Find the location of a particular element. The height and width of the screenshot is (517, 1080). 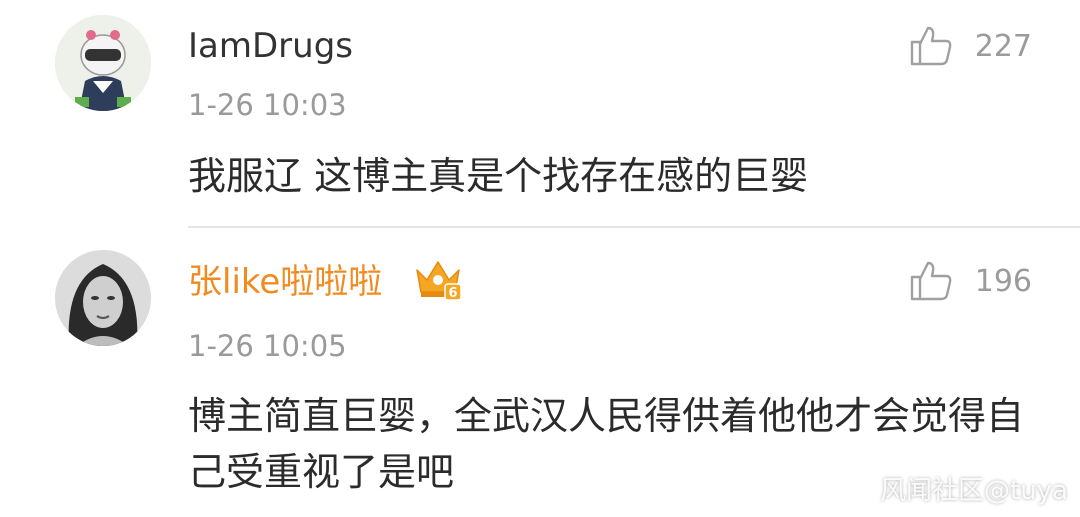

username: IamDrugs is located at coordinates (270, 46).